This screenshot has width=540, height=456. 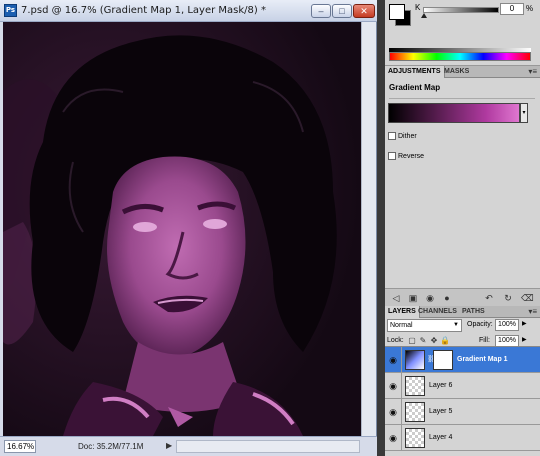 What do you see at coordinates (484, 340) in the screenshot?
I see `fill-label: Fill:` at bounding box center [484, 340].